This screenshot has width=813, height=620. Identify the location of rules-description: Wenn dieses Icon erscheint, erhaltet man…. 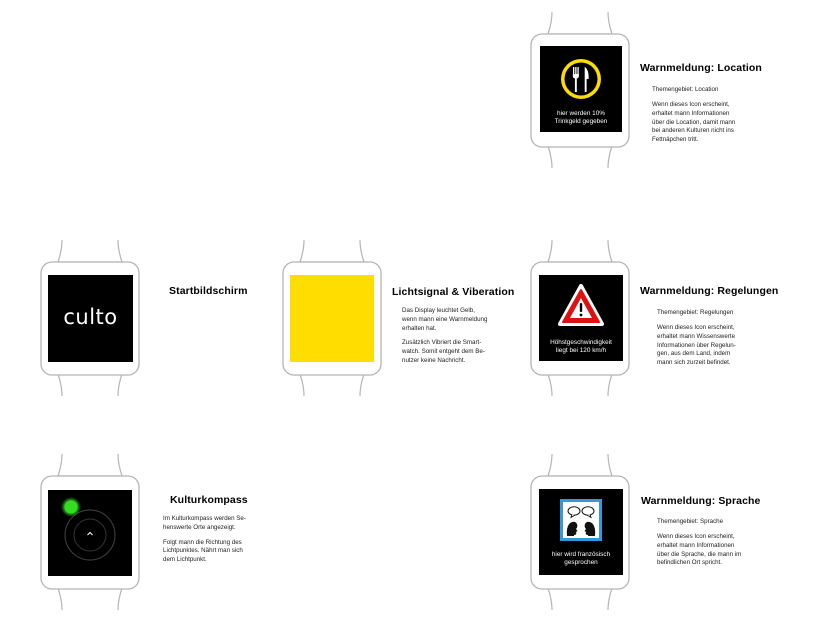
(696, 349).